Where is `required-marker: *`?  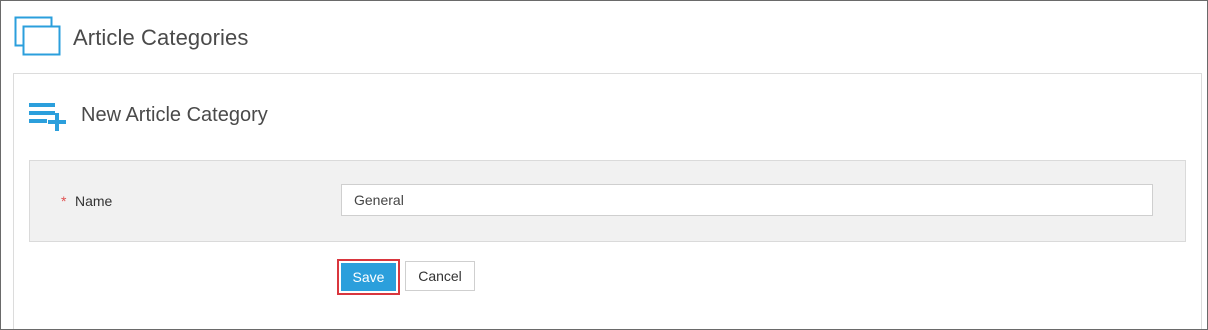 required-marker: * is located at coordinates (64, 201).